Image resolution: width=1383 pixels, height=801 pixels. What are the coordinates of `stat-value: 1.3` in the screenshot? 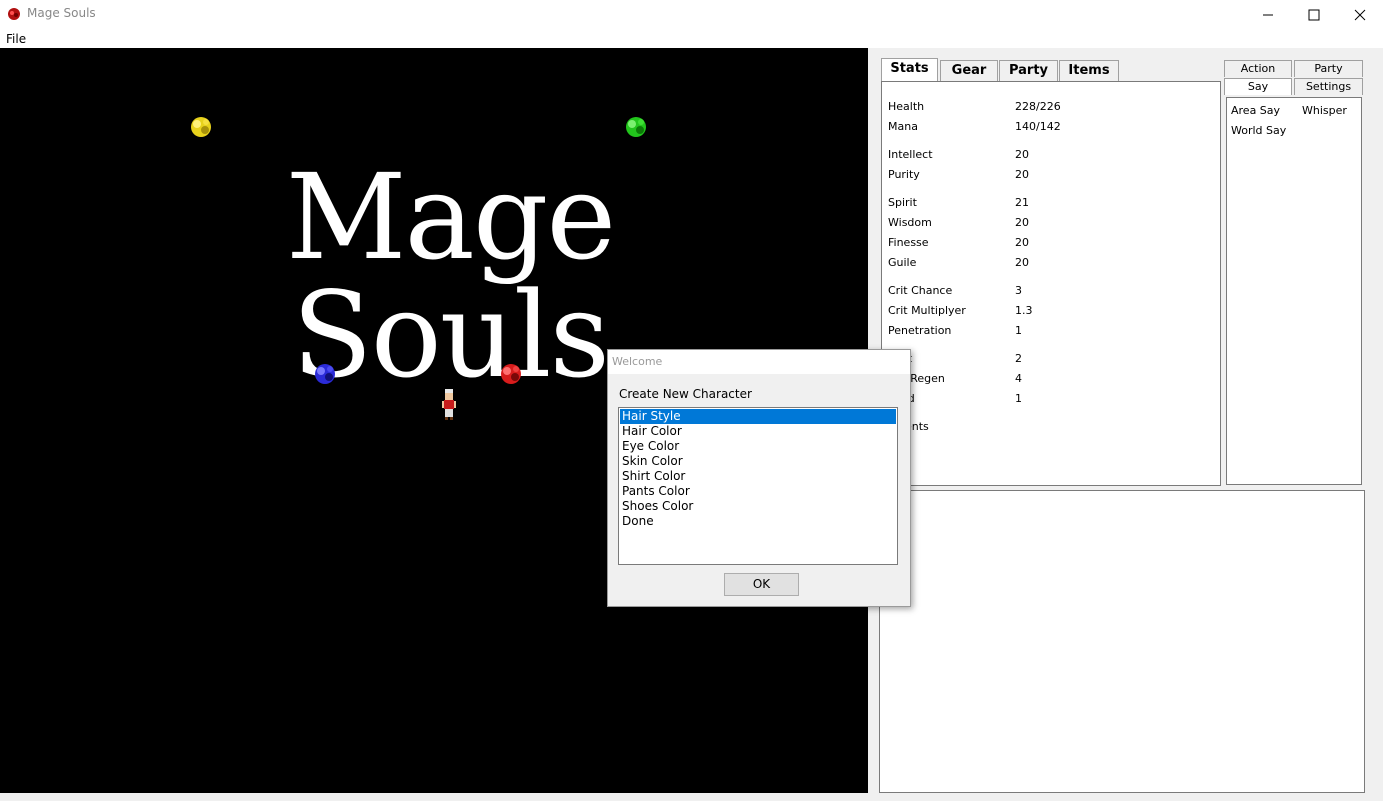 It's located at (1024, 310).